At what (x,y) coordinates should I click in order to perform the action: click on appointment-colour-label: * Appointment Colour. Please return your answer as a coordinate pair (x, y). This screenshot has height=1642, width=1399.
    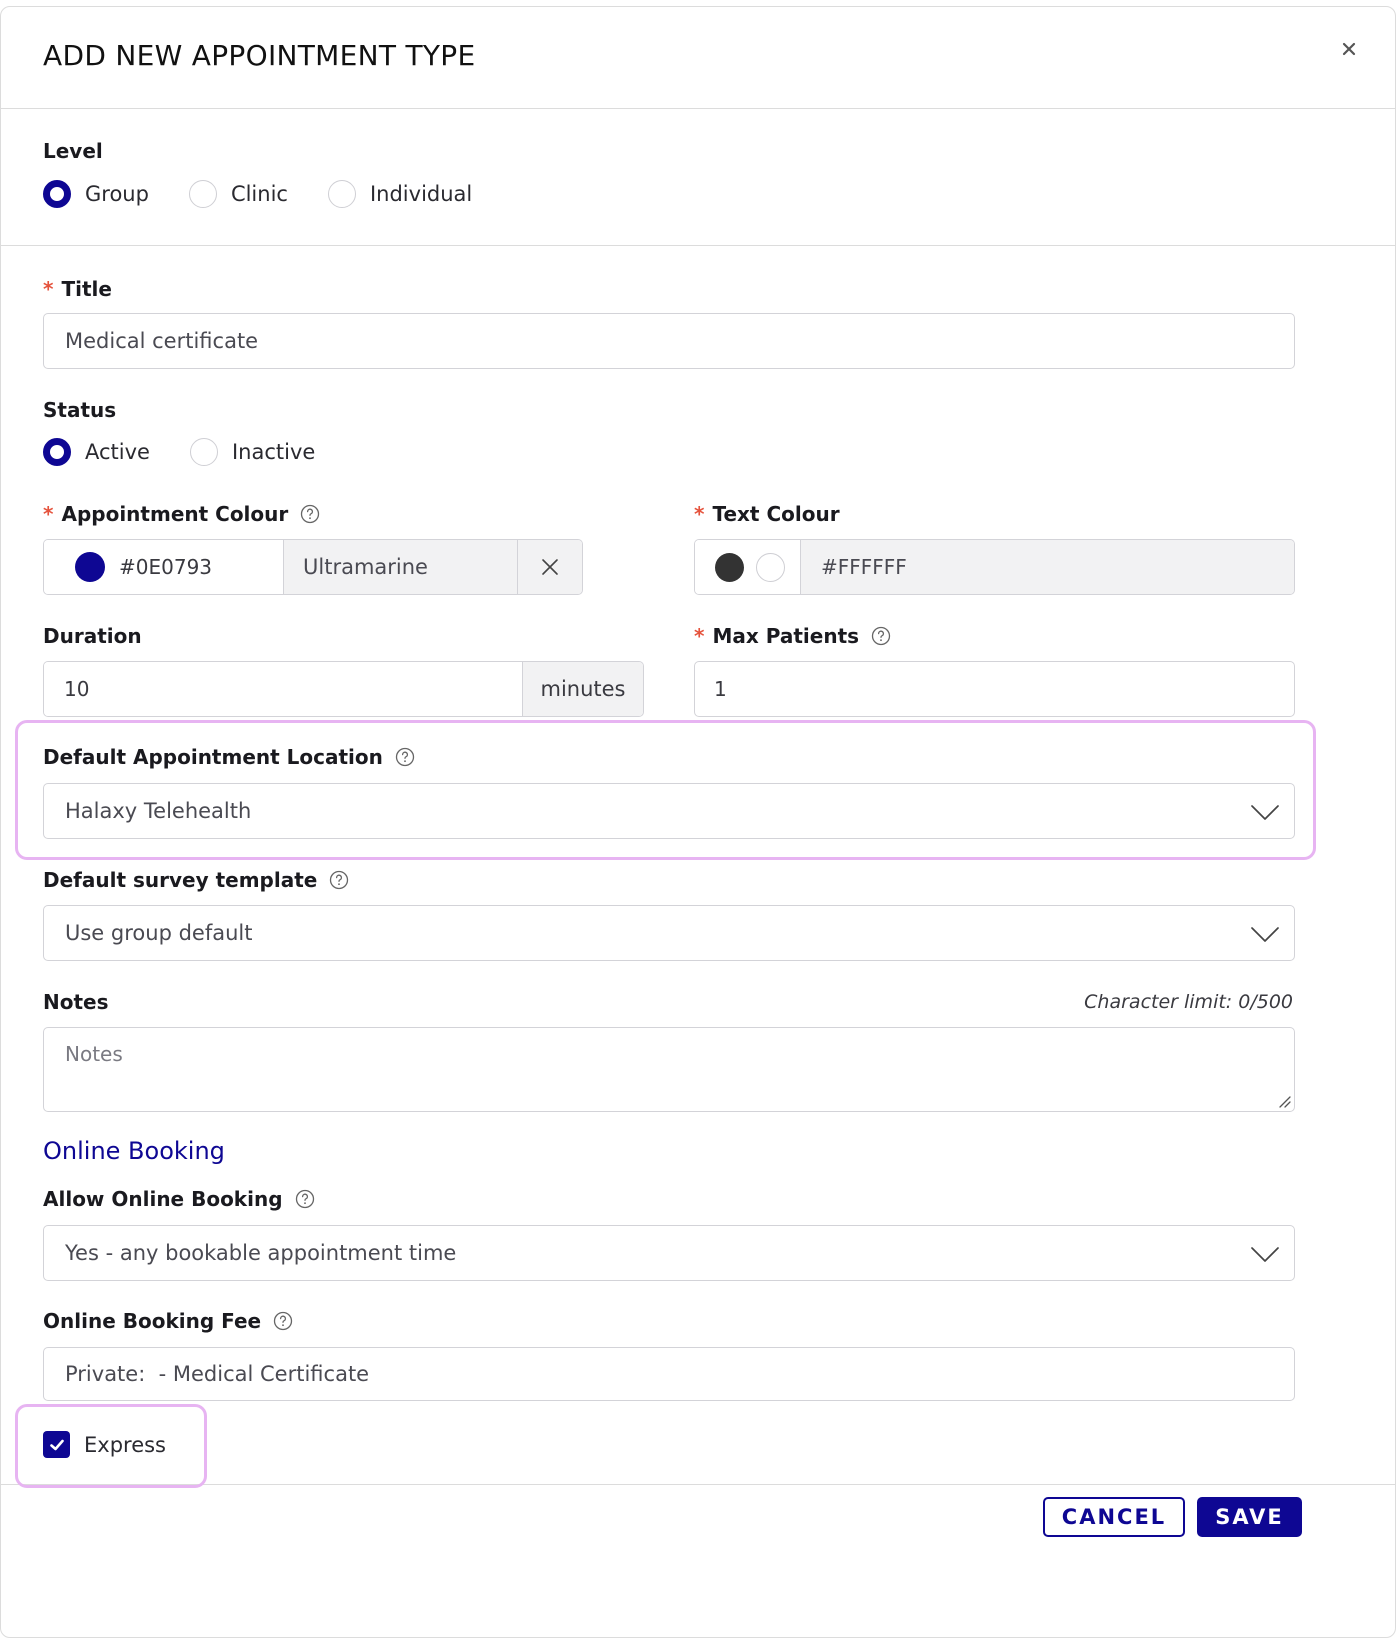
    Looking at the image, I should click on (181, 514).